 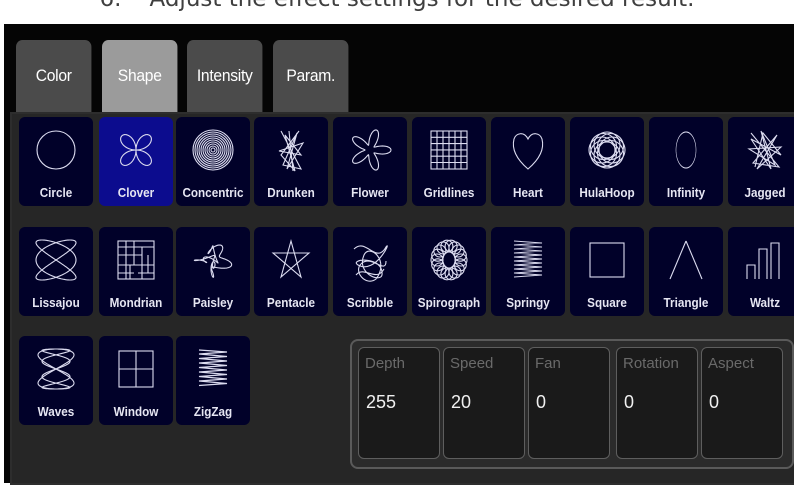 What do you see at coordinates (449, 192) in the screenshot?
I see `shape-label: Gridlines` at bounding box center [449, 192].